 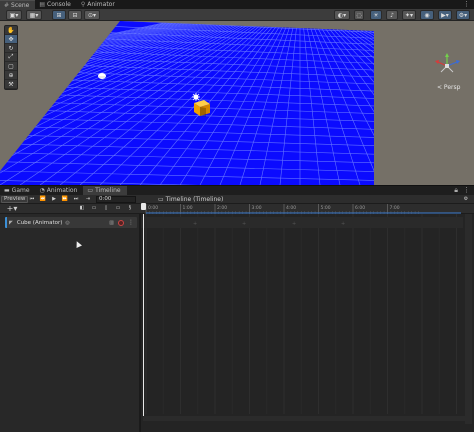 What do you see at coordinates (118, 208) in the screenshot?
I see `snap-icon: ▭` at bounding box center [118, 208].